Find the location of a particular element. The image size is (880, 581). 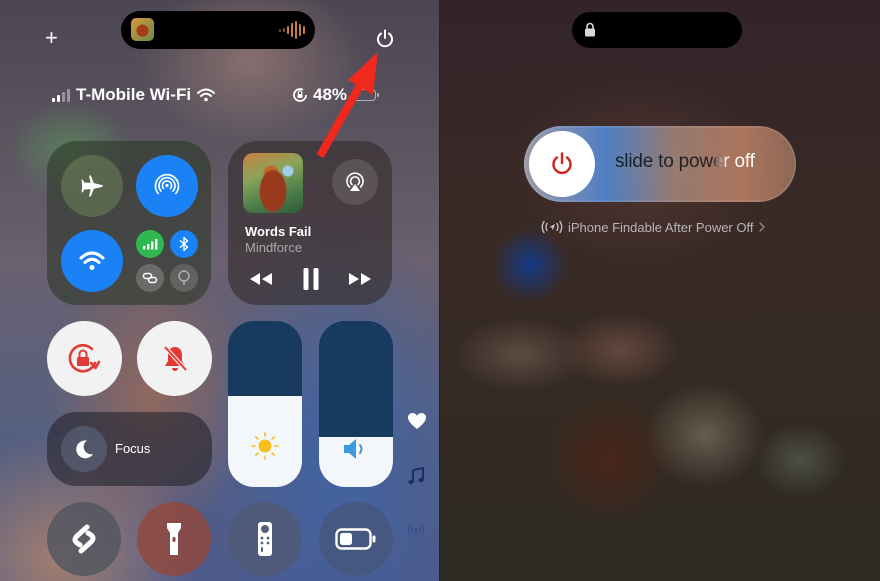

orientation-lock-toggle is located at coordinates (84, 358).